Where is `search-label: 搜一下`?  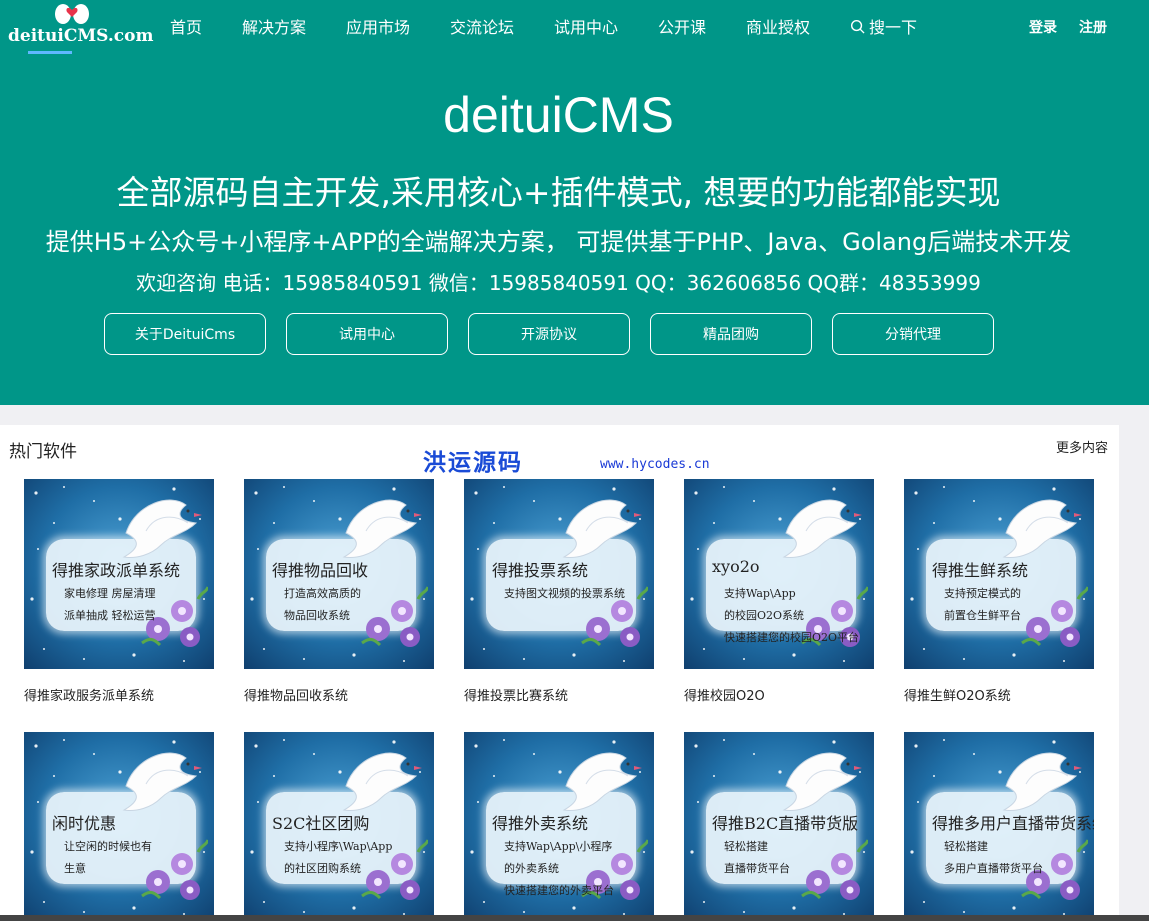
search-label: 搜一下 is located at coordinates (893, 27).